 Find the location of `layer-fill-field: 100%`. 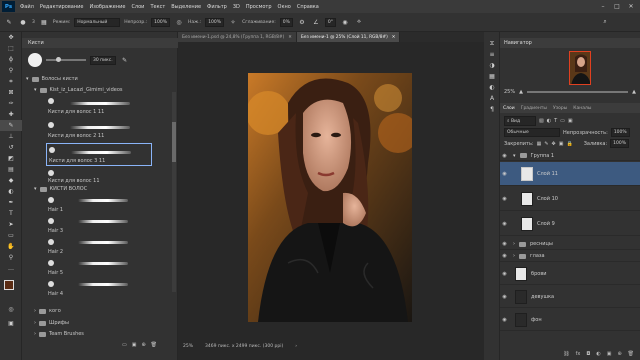

layer-fill-field: 100% is located at coordinates (620, 143).